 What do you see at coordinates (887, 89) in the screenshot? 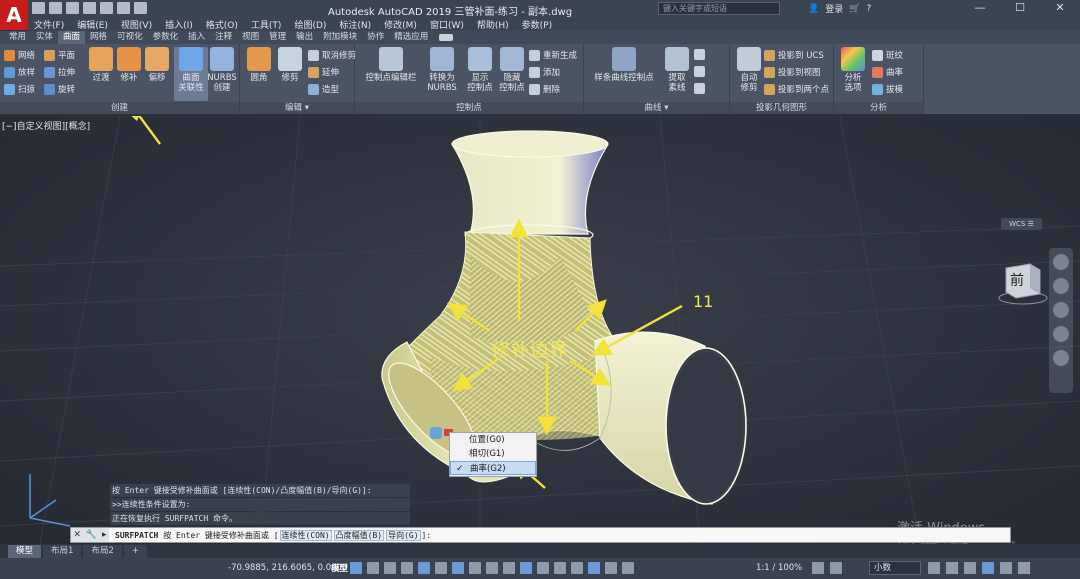
I see `draft-button: 拔模` at bounding box center [887, 89].